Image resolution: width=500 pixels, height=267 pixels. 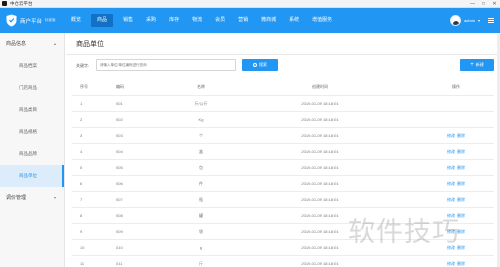 What do you see at coordinates (81, 199) in the screenshot?
I see `row-number: 7` at bounding box center [81, 199].